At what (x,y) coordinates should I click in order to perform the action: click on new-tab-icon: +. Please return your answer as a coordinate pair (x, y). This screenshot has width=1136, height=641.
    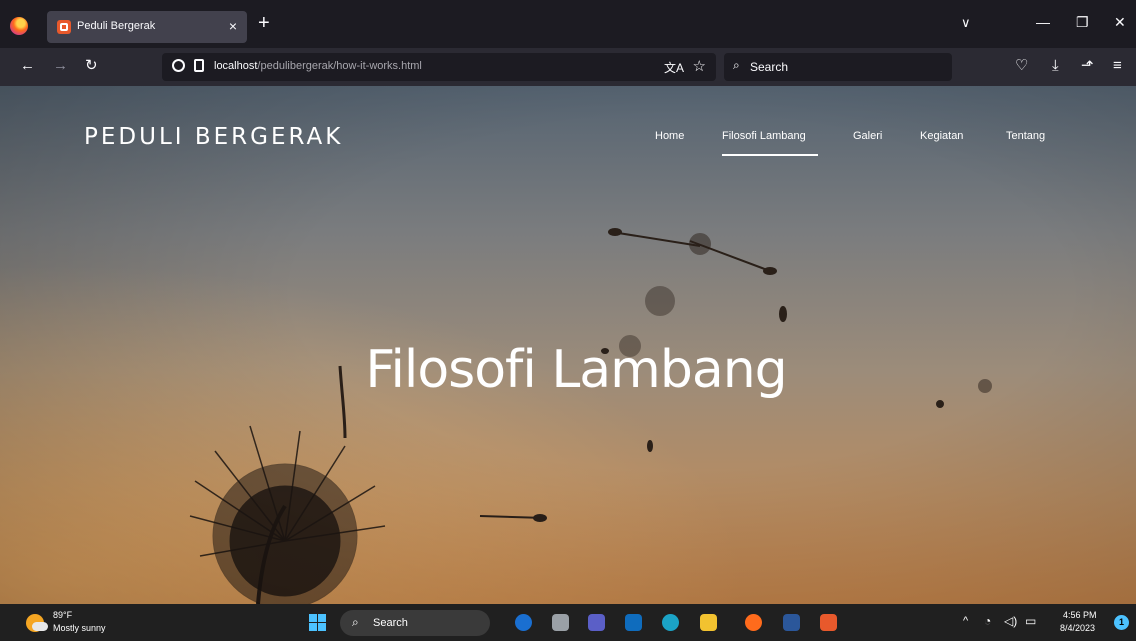
    Looking at the image, I should click on (264, 23).